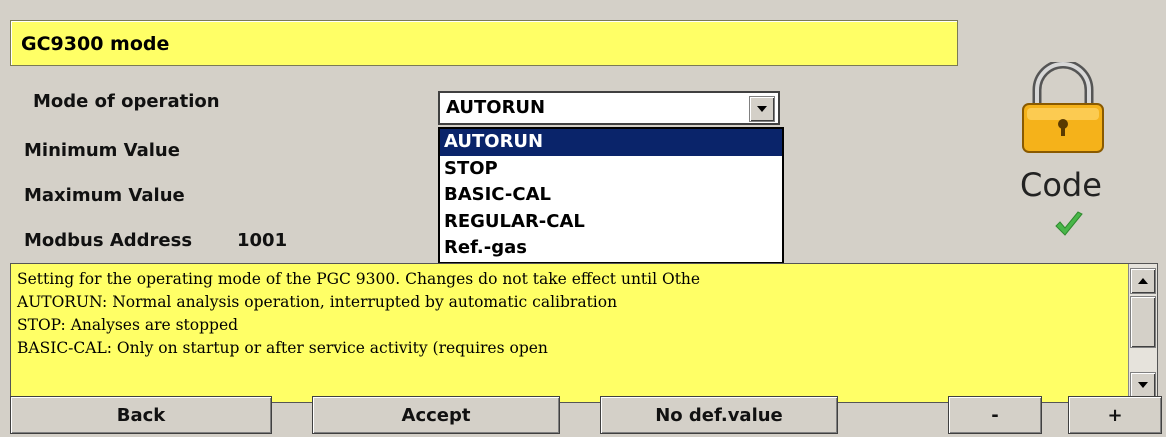  What do you see at coordinates (104, 195) in the screenshot?
I see `maximum-value-label: Maximum Value` at bounding box center [104, 195].